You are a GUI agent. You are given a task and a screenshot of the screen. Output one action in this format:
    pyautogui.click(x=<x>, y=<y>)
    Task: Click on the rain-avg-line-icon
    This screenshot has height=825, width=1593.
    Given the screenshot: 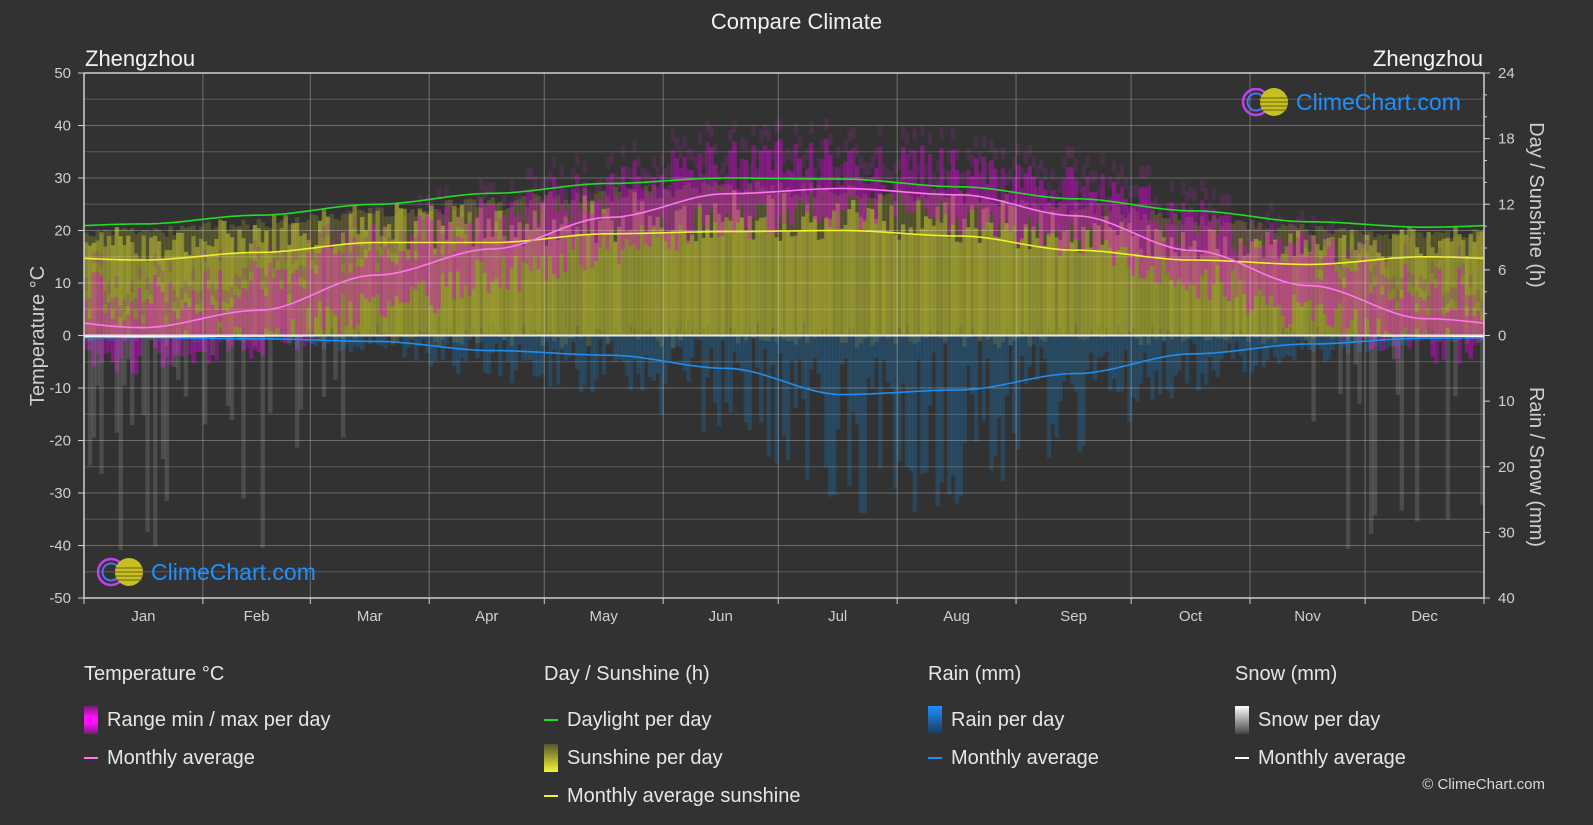 What is the action you would take?
    pyautogui.click(x=935, y=758)
    